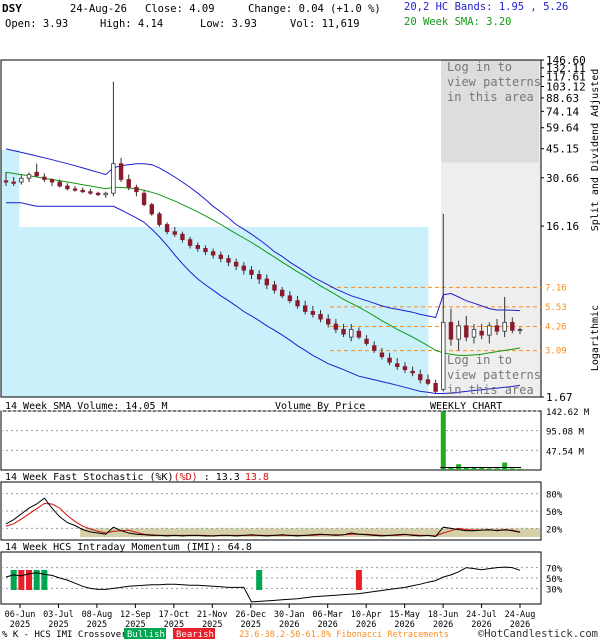 The image size is (600, 640). Describe the element at coordinates (562, 149) in the screenshot. I see `y-tick-label: 45.15` at that location.